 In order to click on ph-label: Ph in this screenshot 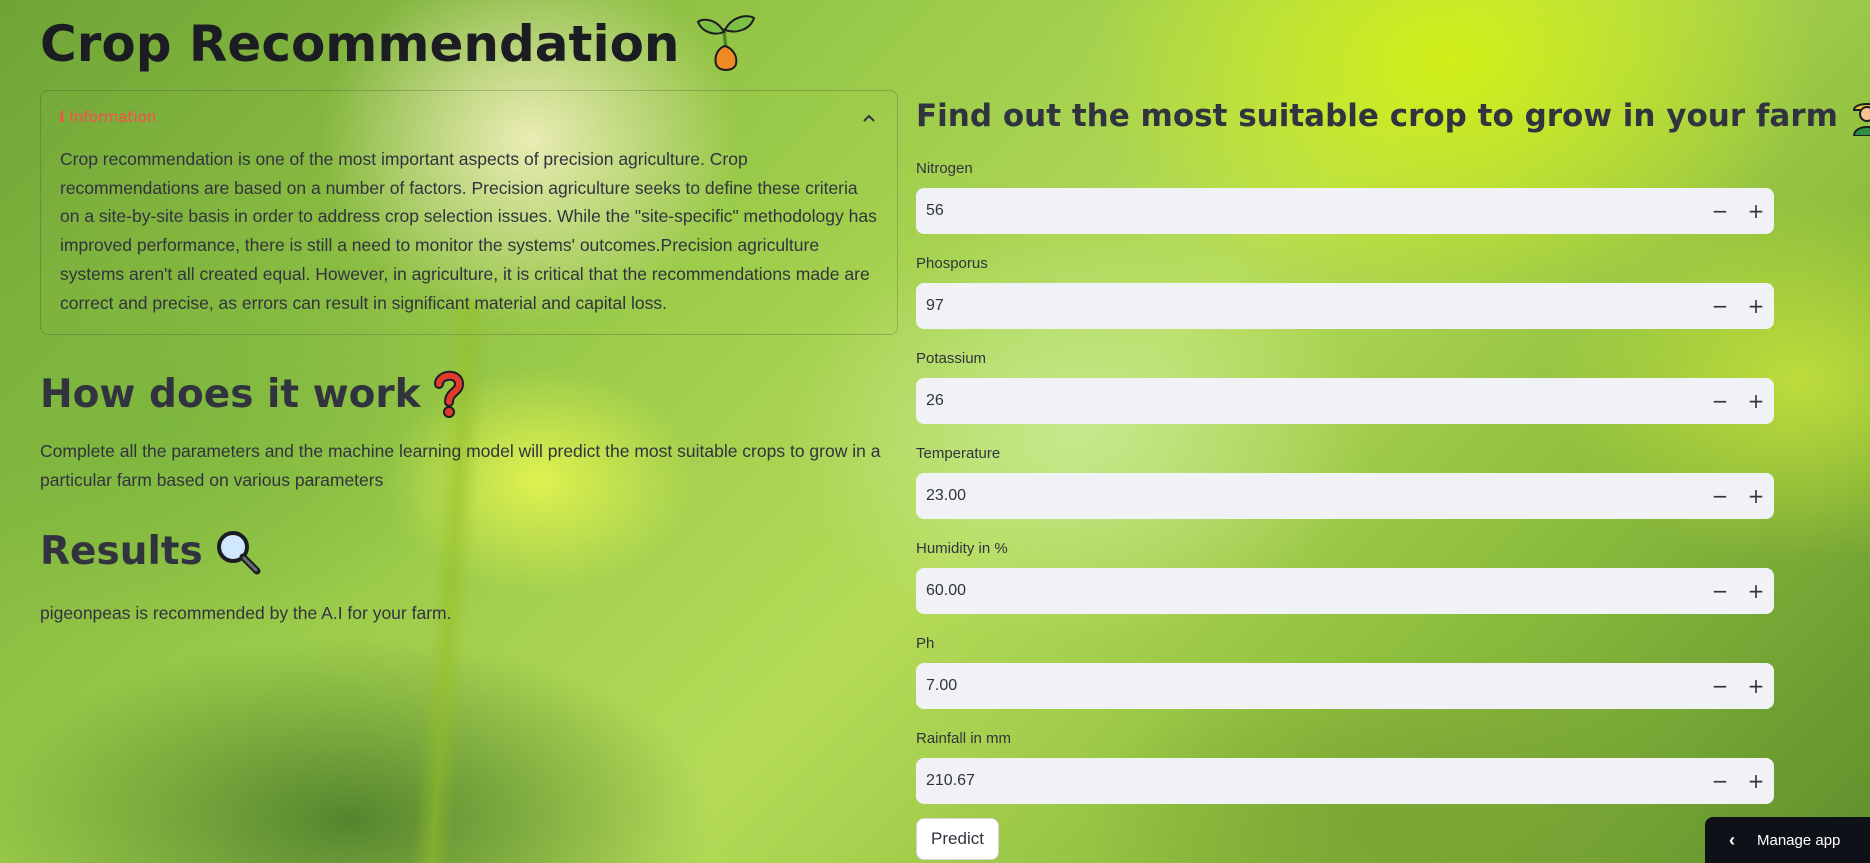, I will do `click(925, 643)`.